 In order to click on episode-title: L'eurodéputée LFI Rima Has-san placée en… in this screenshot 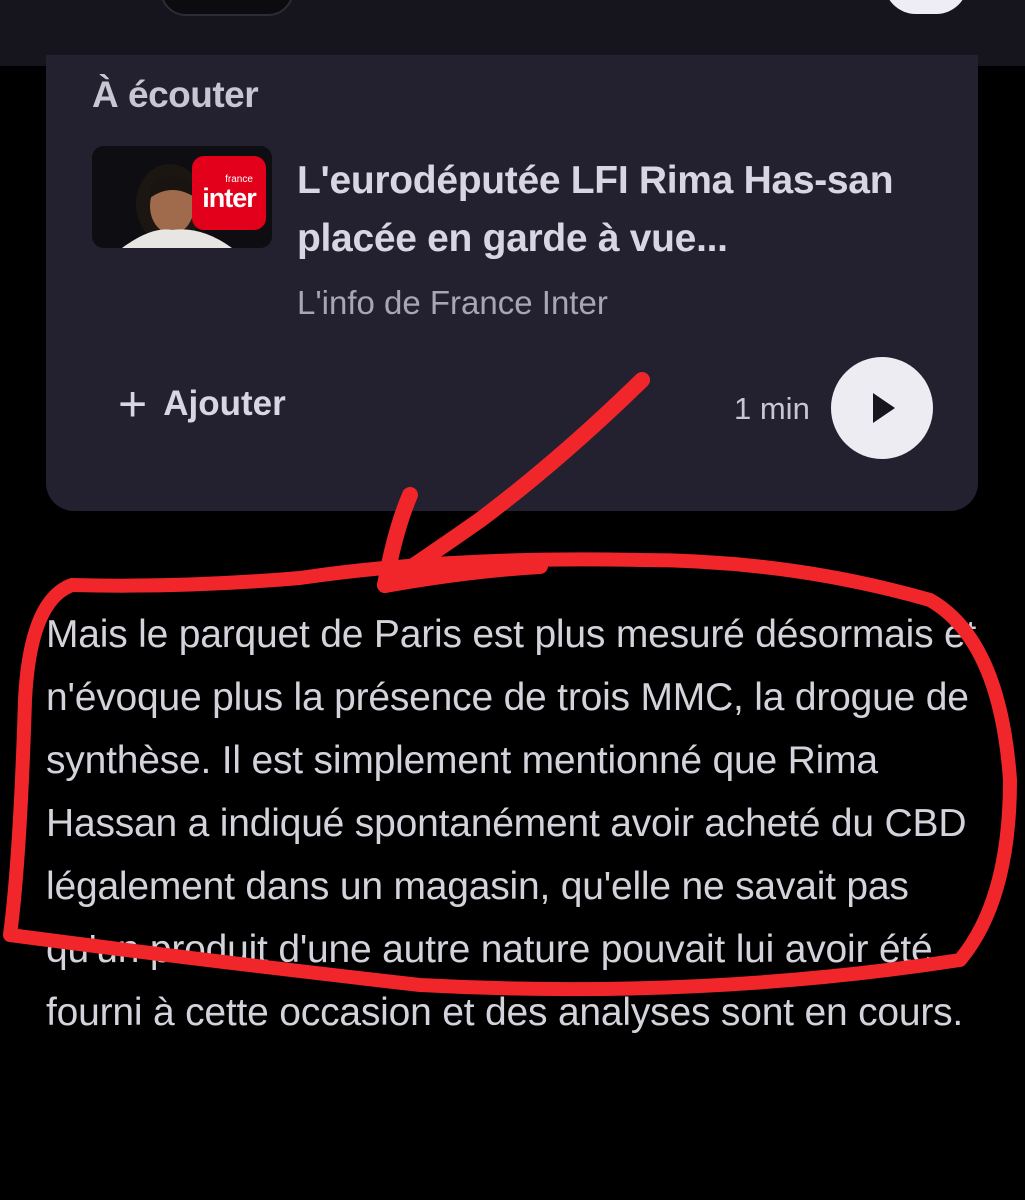, I will do `click(607, 210)`.